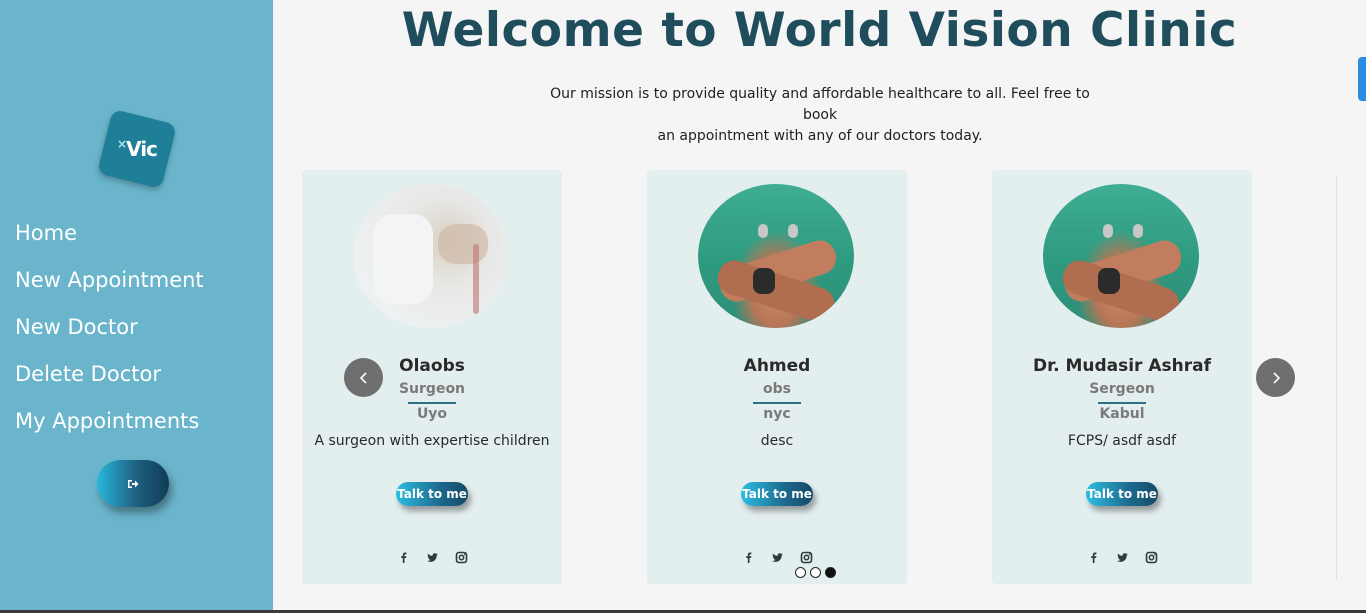  What do you see at coordinates (1122, 366) in the screenshot?
I see `doctor-name: Dr. Mudasir Ashraf` at bounding box center [1122, 366].